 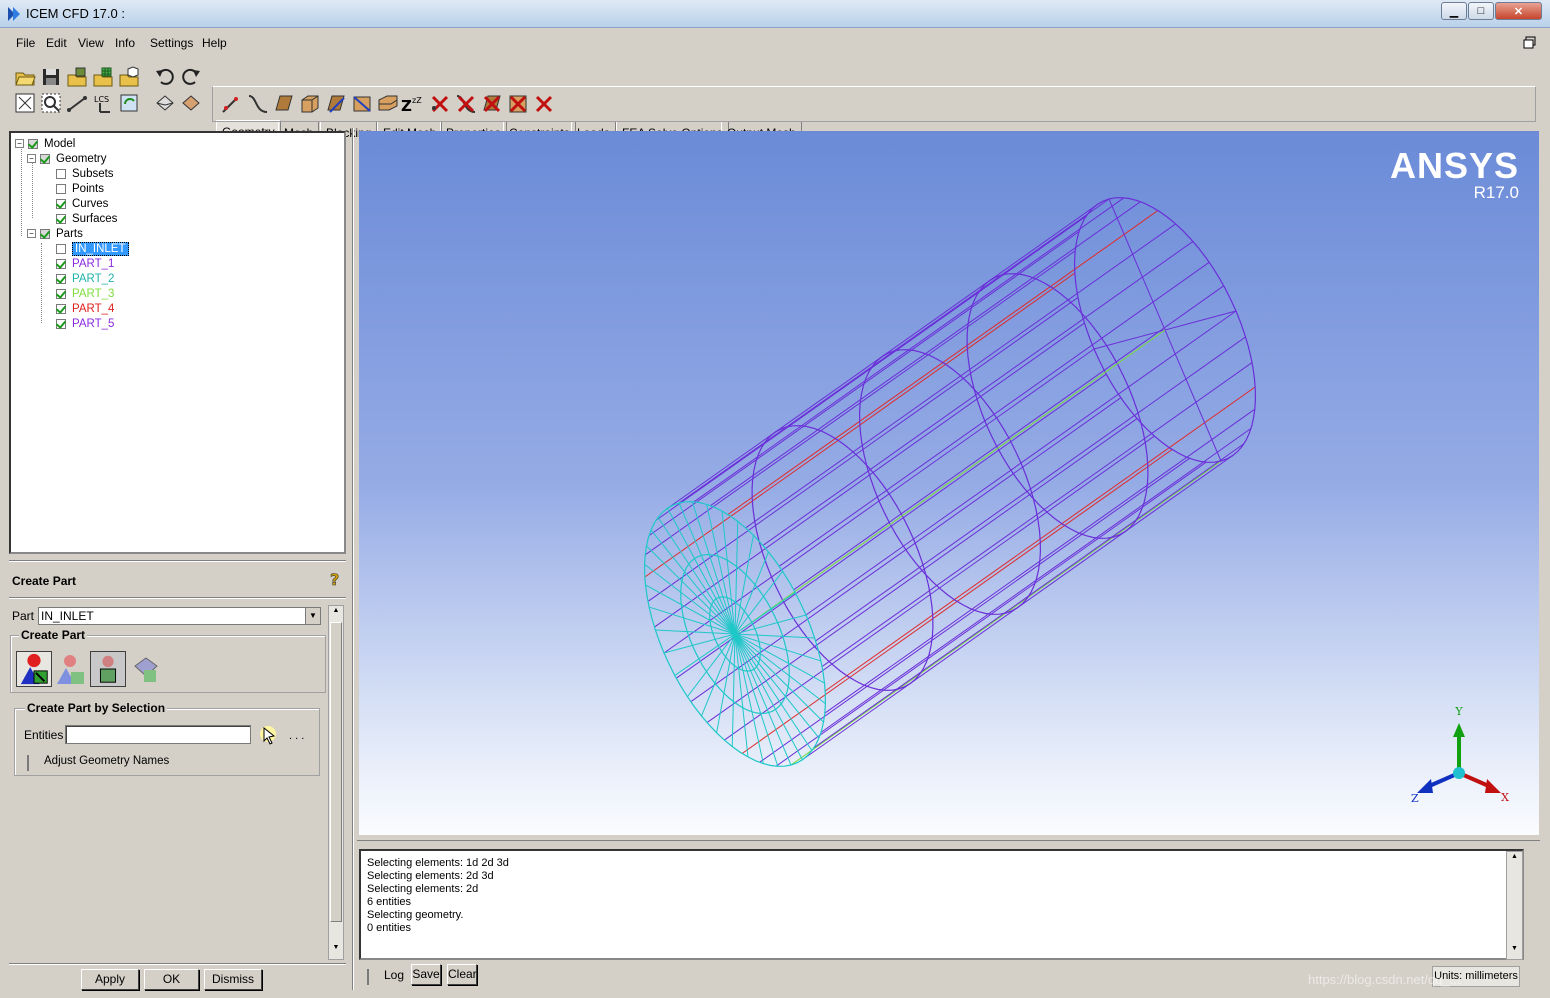 I want to click on log-checkbox, so click(x=368, y=977).